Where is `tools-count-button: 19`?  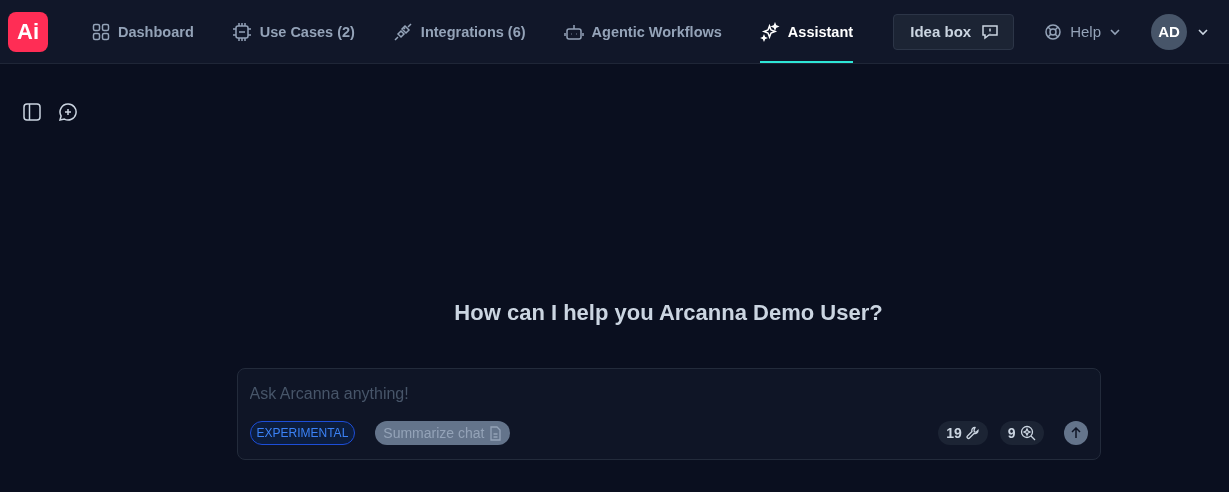
tools-count-button: 19 is located at coordinates (963, 433).